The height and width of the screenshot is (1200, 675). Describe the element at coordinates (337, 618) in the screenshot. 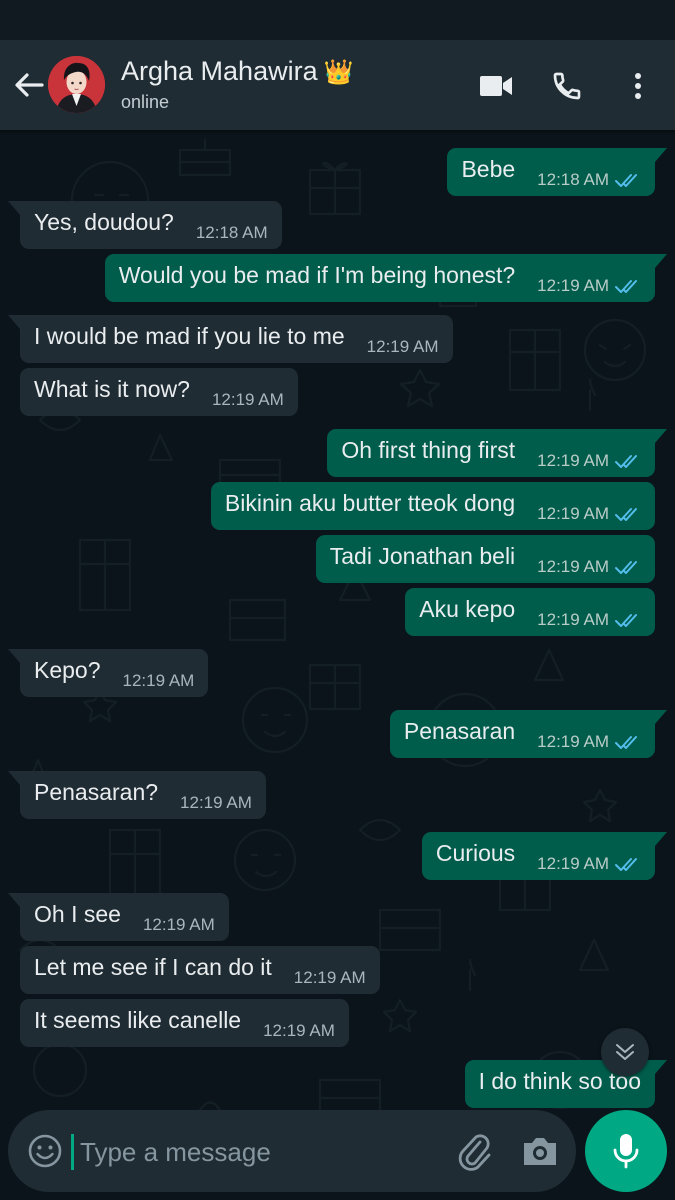

I see `outgoing-message-row: Aku kepo 12:19 AM` at that location.